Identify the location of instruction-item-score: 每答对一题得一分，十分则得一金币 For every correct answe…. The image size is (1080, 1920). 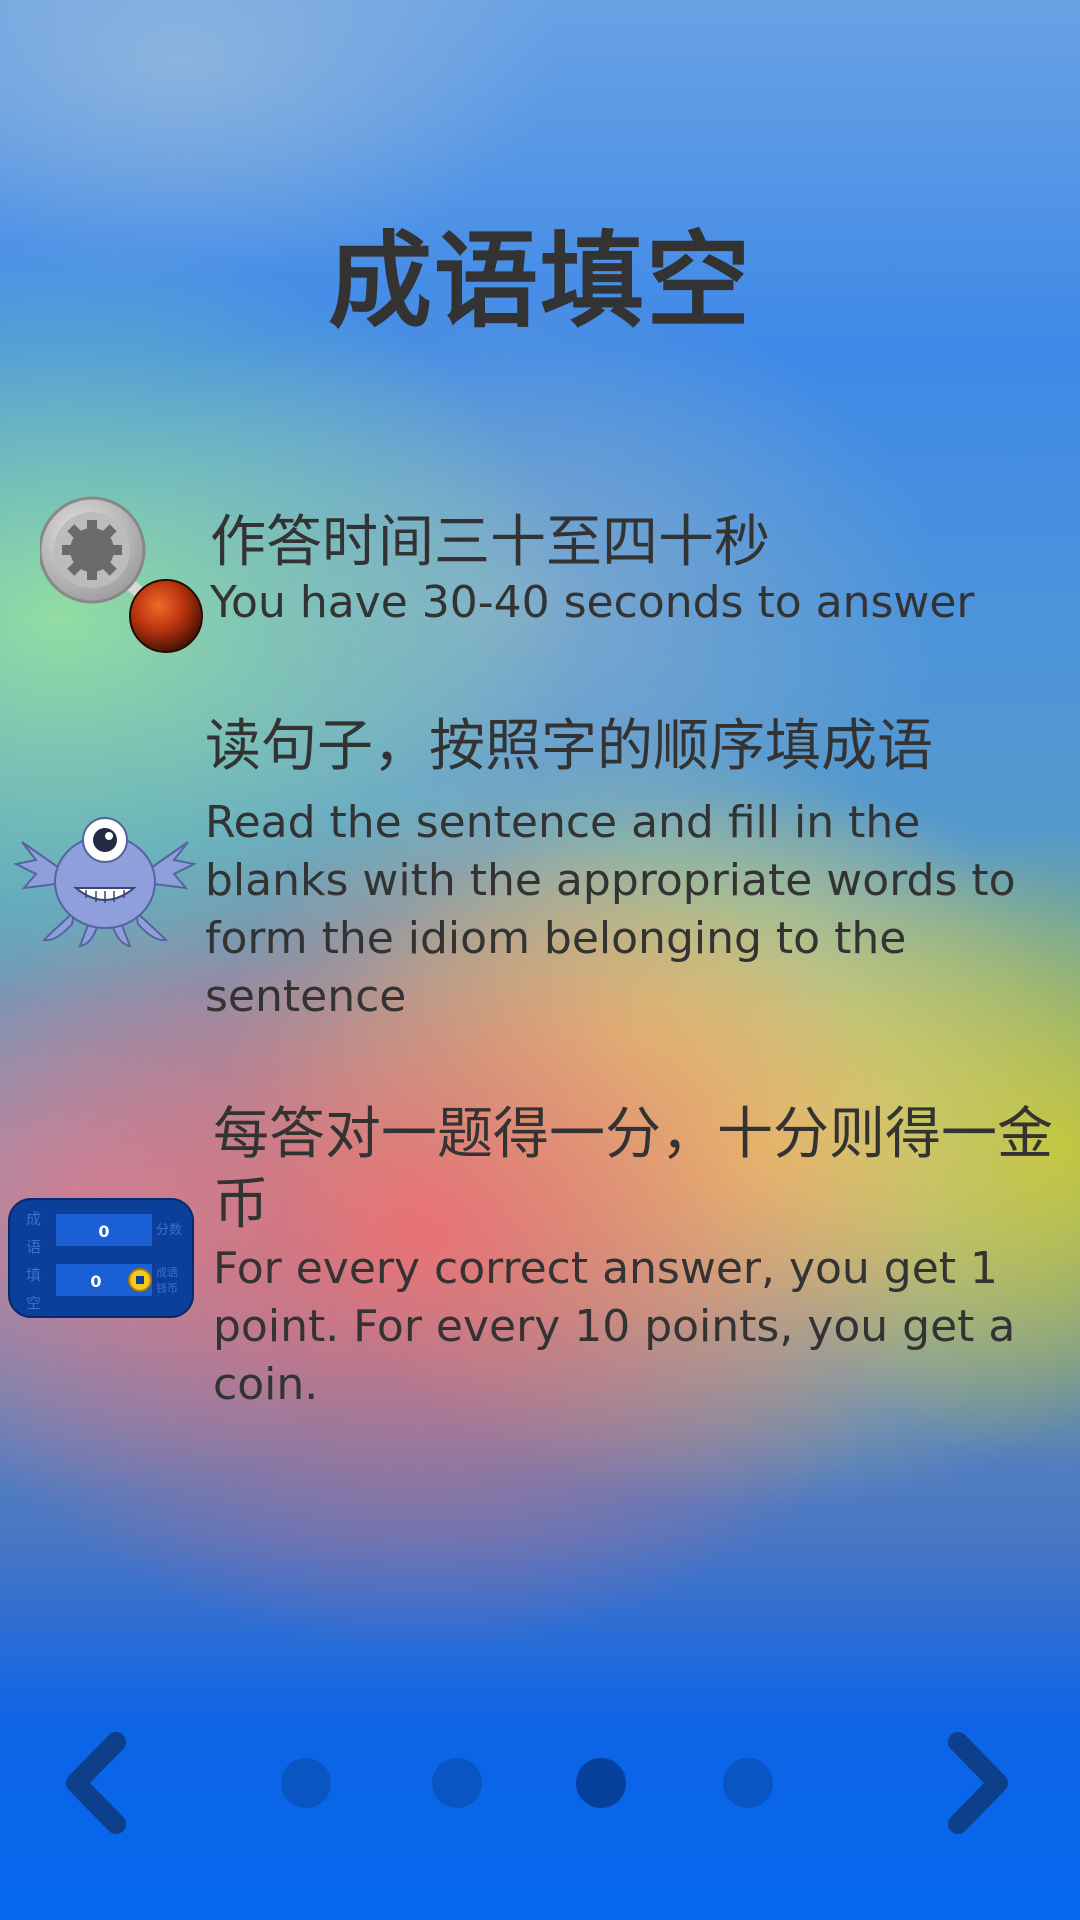
(633, 1257).